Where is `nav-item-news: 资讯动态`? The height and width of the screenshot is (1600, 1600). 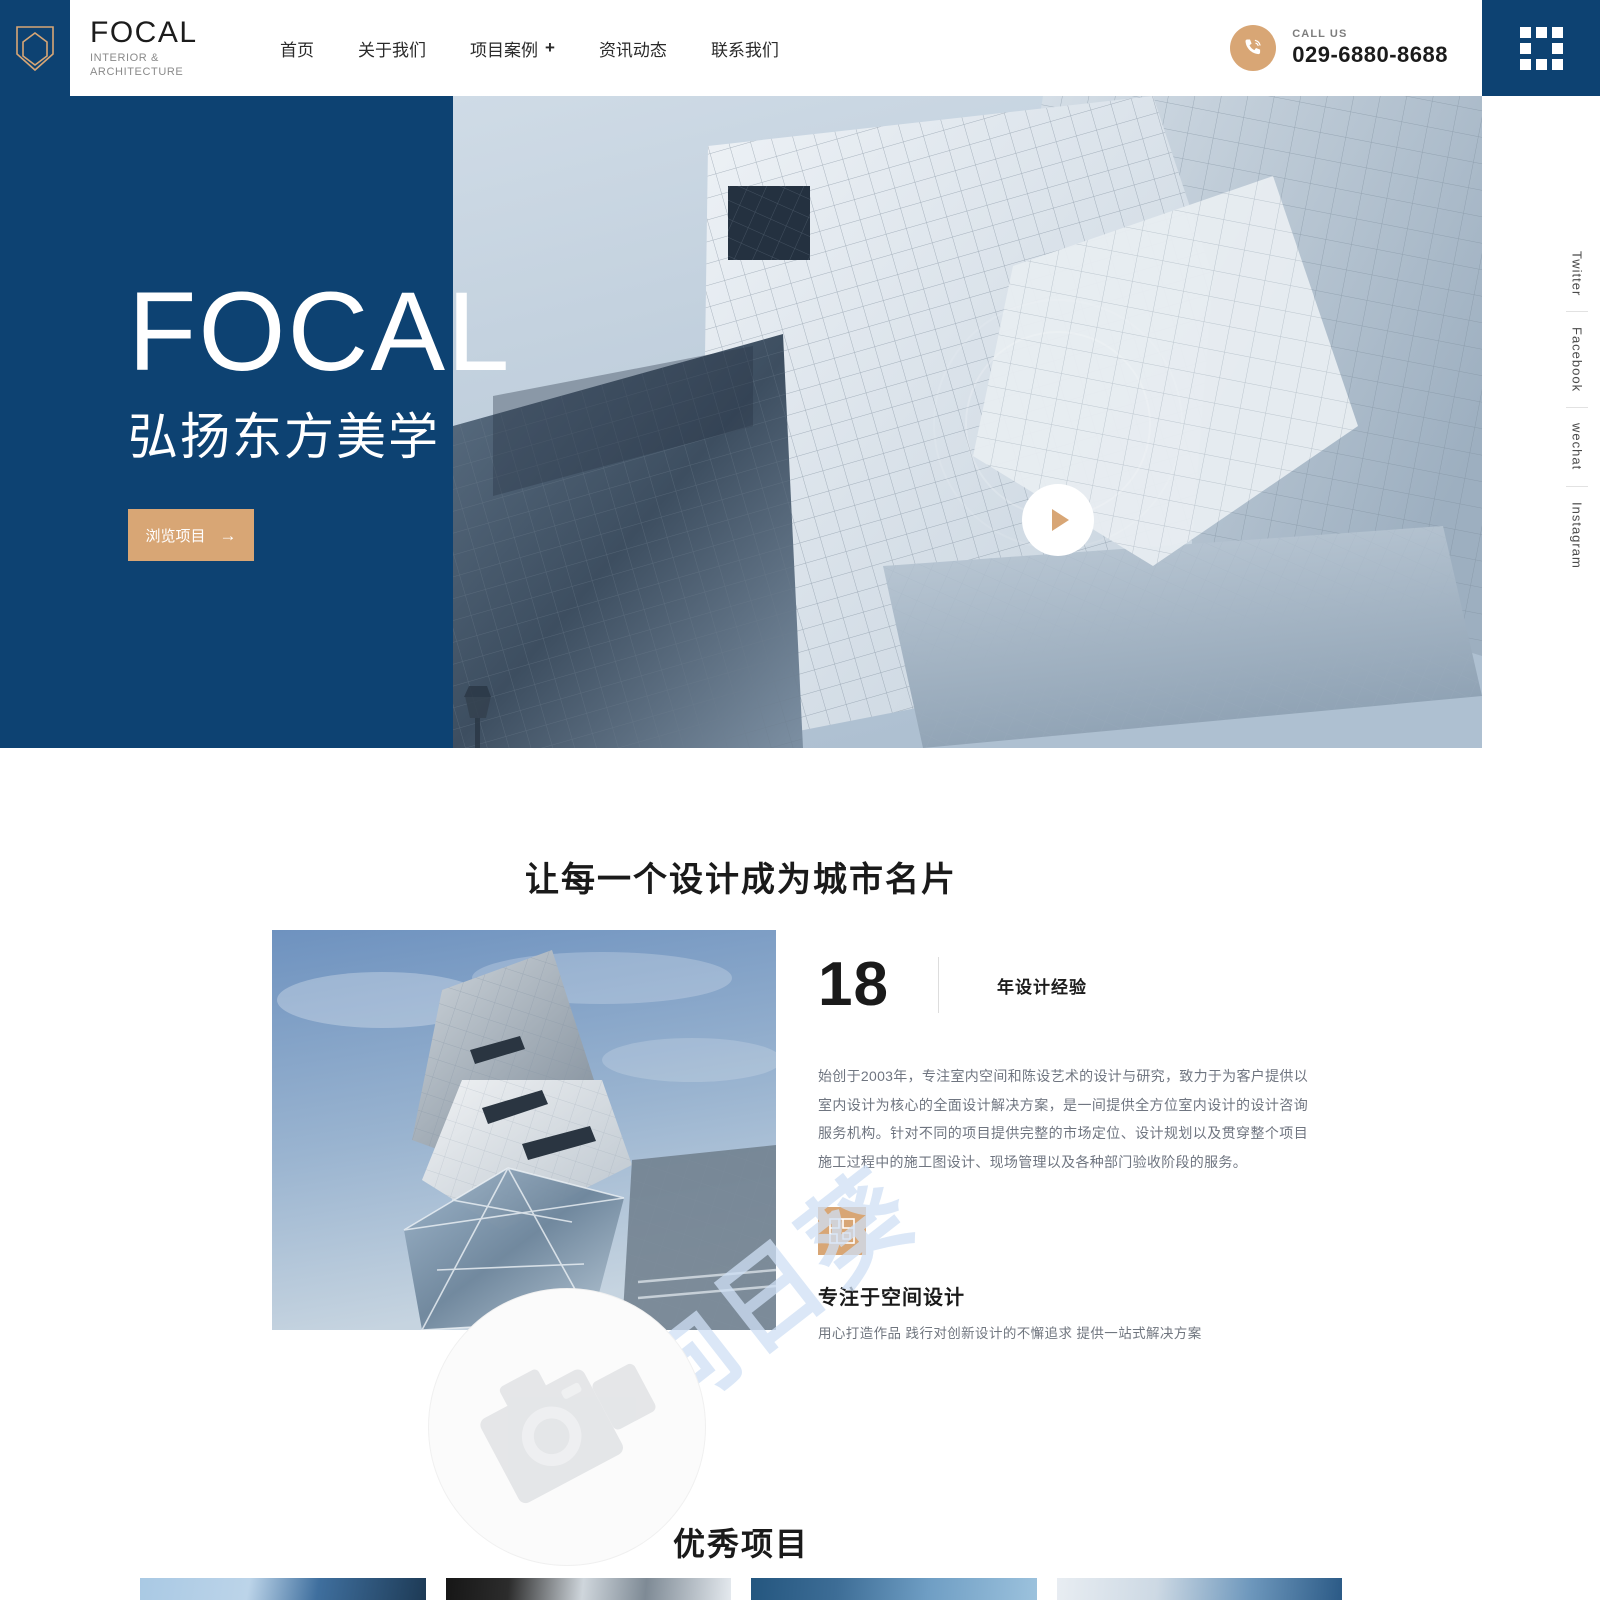
nav-item-news: 资讯动态 is located at coordinates (633, 48).